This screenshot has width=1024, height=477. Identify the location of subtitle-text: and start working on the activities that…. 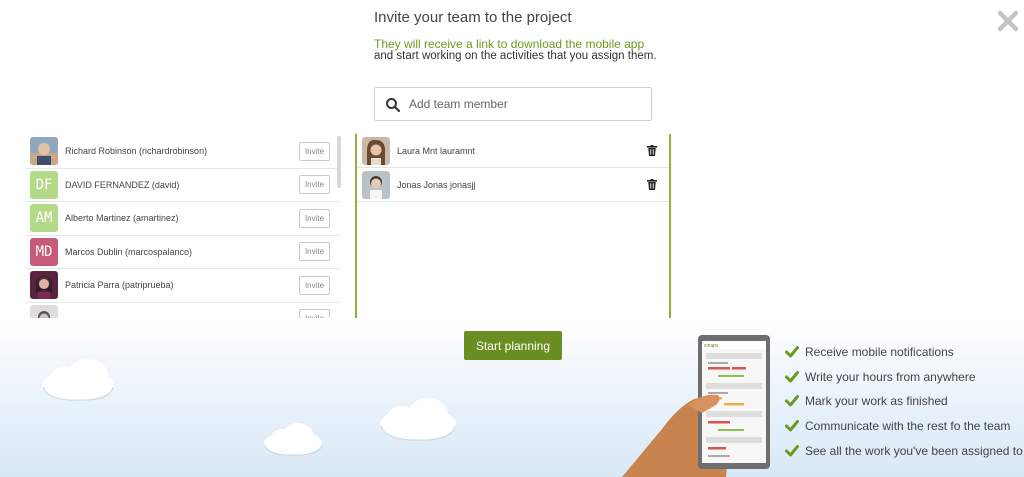
(515, 56).